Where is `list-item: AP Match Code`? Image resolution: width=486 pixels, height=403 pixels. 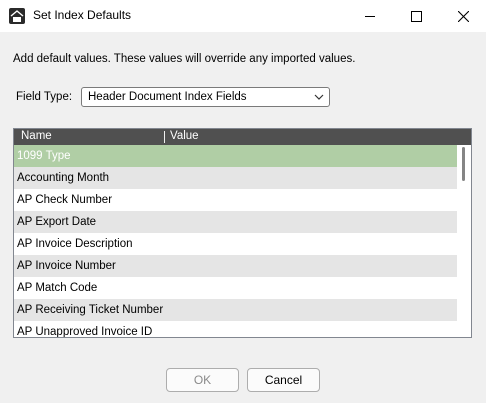
list-item: AP Match Code is located at coordinates (235, 288).